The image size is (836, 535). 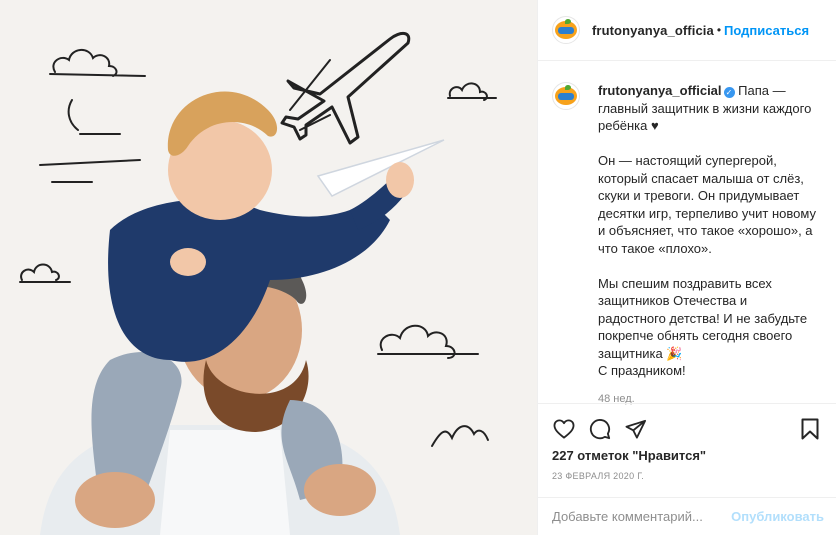 I want to click on action-bar, so click(x=687, y=425).